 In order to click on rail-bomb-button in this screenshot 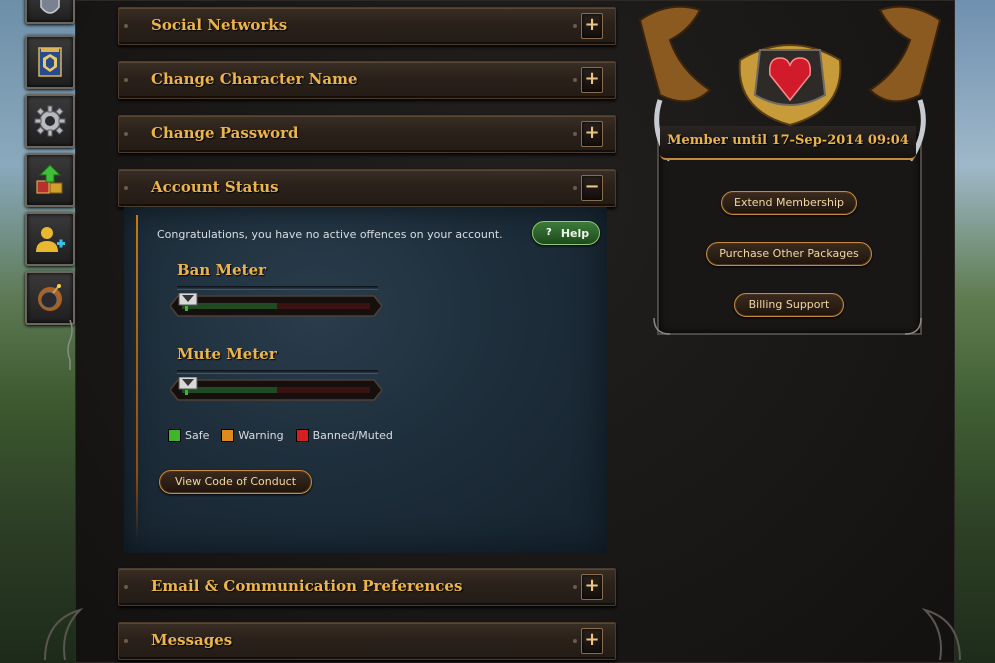, I will do `click(50, 298)`.